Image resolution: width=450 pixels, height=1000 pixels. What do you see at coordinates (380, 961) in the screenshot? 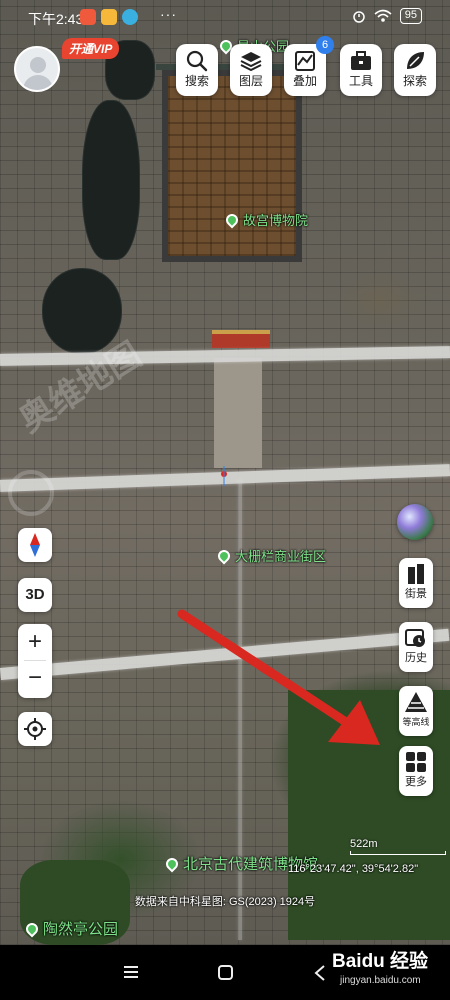
I see `baidu-logo: Baidu 经验` at bounding box center [380, 961].